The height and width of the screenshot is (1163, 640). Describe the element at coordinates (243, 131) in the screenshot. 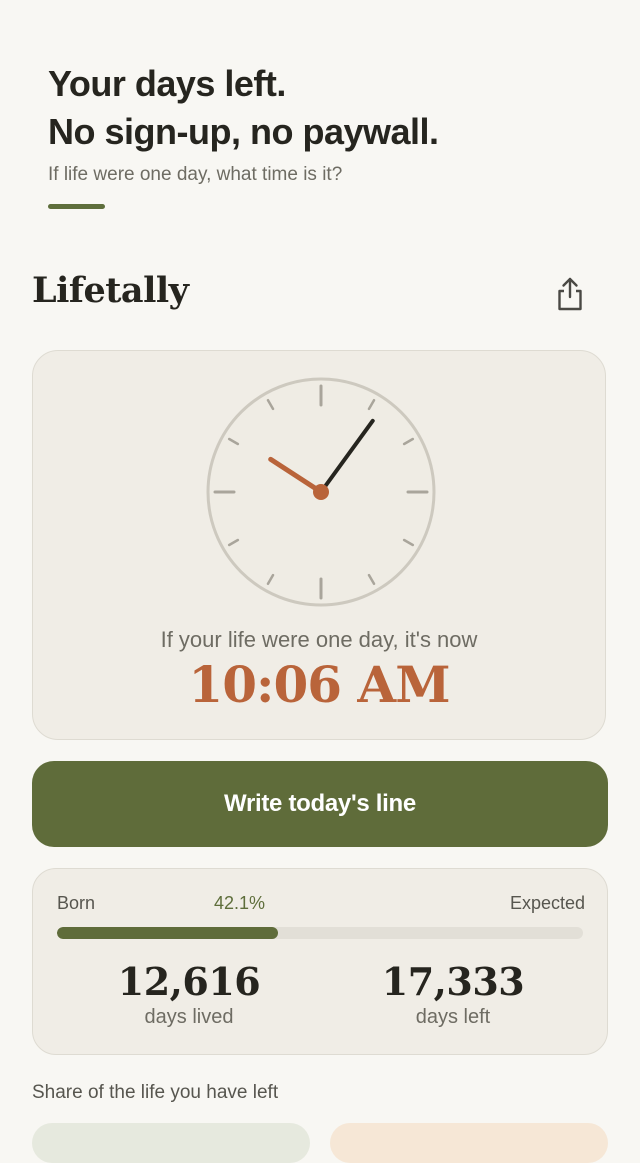

I see `hero-title-line-2: No sign-up, no paywall.` at that location.